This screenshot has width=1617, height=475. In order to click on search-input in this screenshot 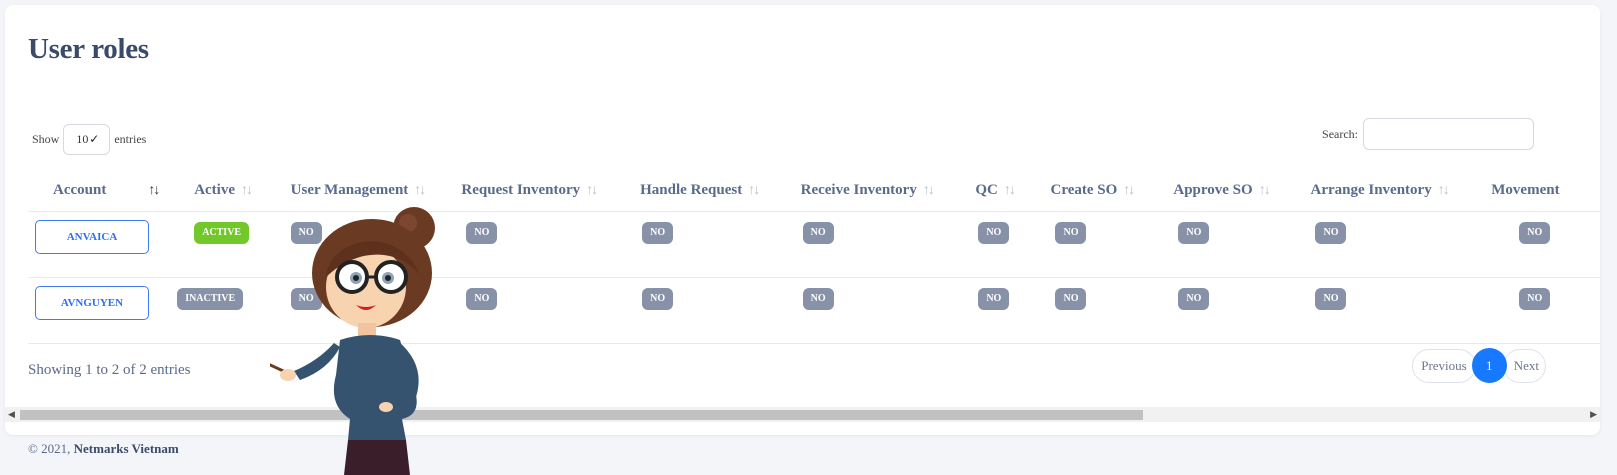, I will do `click(1448, 134)`.